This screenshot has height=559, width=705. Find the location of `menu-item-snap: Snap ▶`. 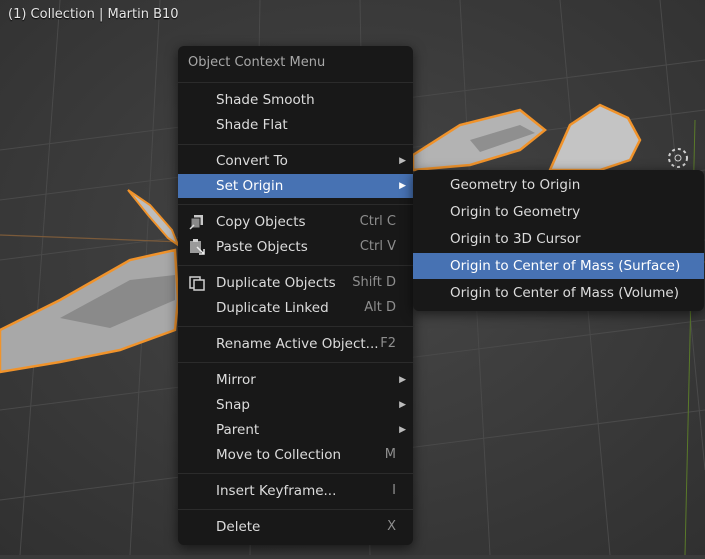

menu-item-snap: Snap ▶ is located at coordinates (295, 405).